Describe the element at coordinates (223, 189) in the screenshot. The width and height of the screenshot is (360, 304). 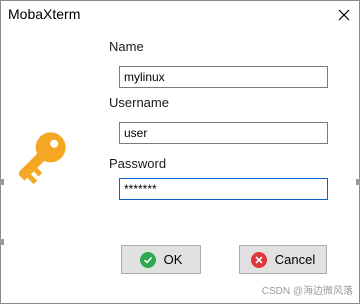
I see `password-field` at that location.